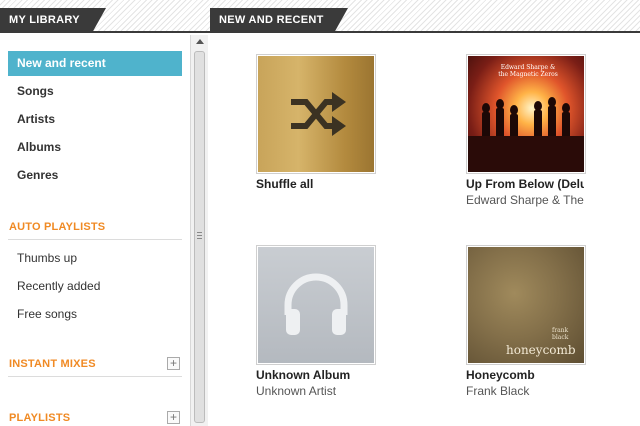 The image size is (640, 426). What do you see at coordinates (560, 334) in the screenshot?
I see `album-cover-artist: frank black` at bounding box center [560, 334].